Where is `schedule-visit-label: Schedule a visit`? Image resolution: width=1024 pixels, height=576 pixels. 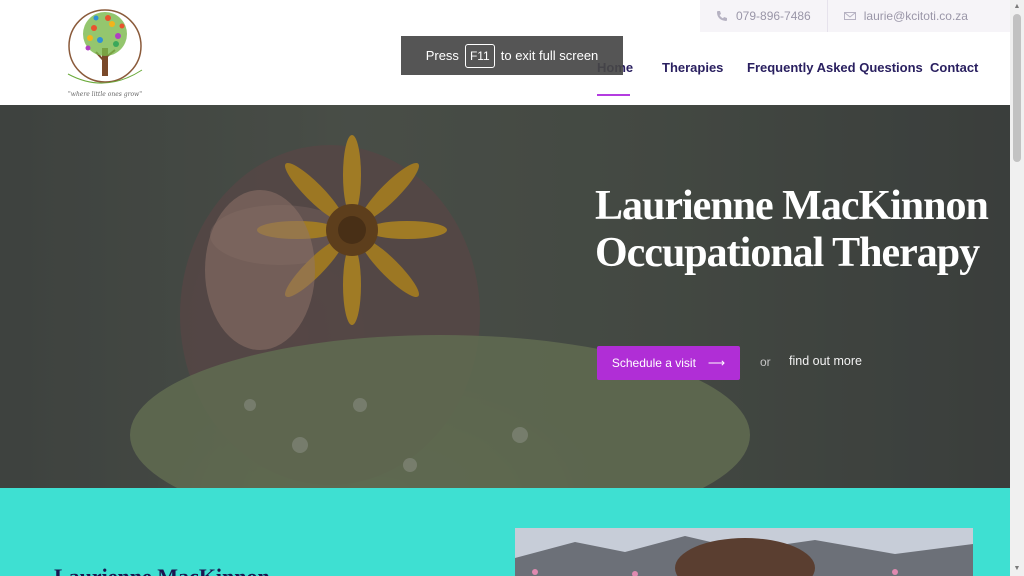 schedule-visit-label: Schedule a visit is located at coordinates (653, 363).